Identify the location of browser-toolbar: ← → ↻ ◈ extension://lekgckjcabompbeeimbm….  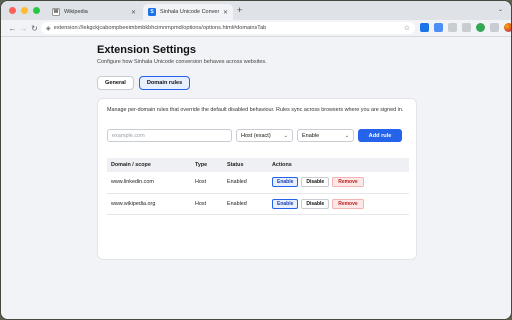
(256, 28).